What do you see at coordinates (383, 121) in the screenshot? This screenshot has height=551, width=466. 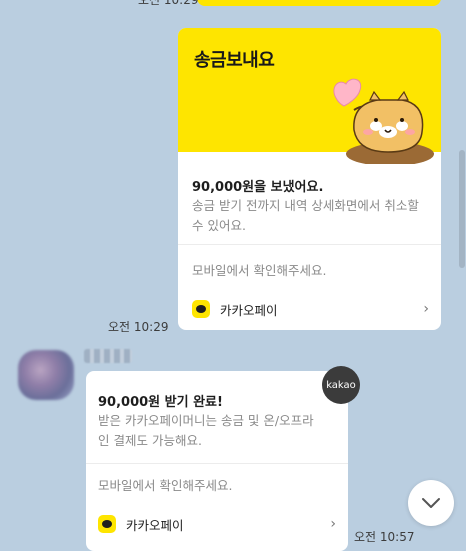 I see `character-illustration` at bounding box center [383, 121].